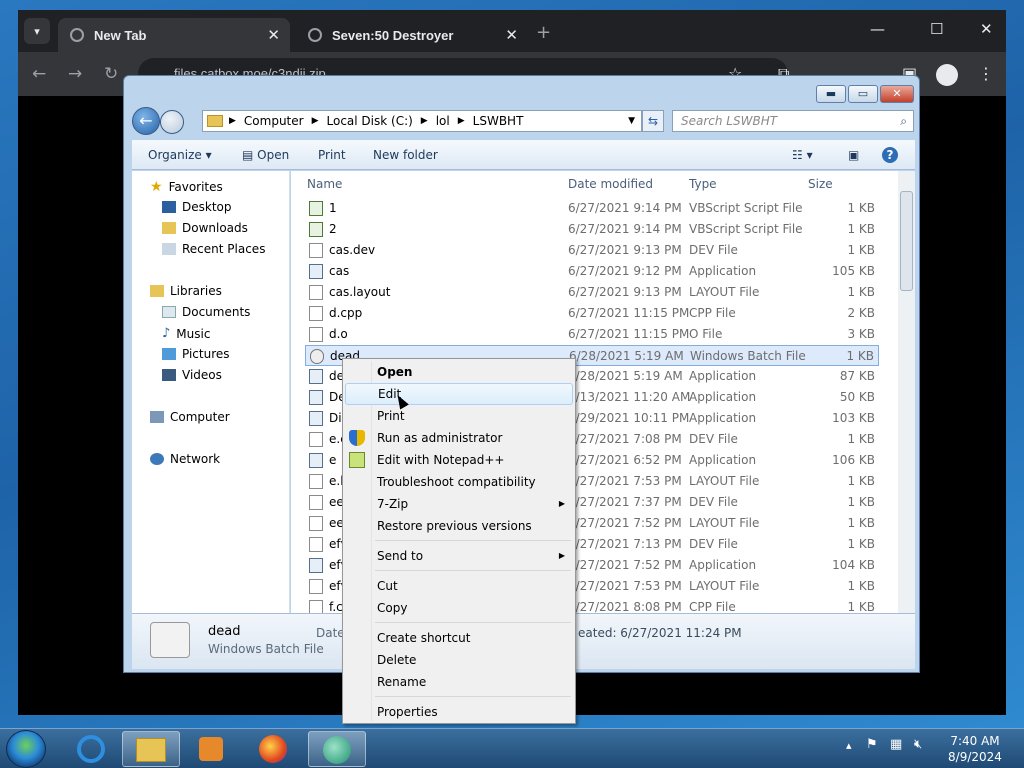 The image size is (1024, 768). I want to click on minimize-icon: —, so click(877, 29).